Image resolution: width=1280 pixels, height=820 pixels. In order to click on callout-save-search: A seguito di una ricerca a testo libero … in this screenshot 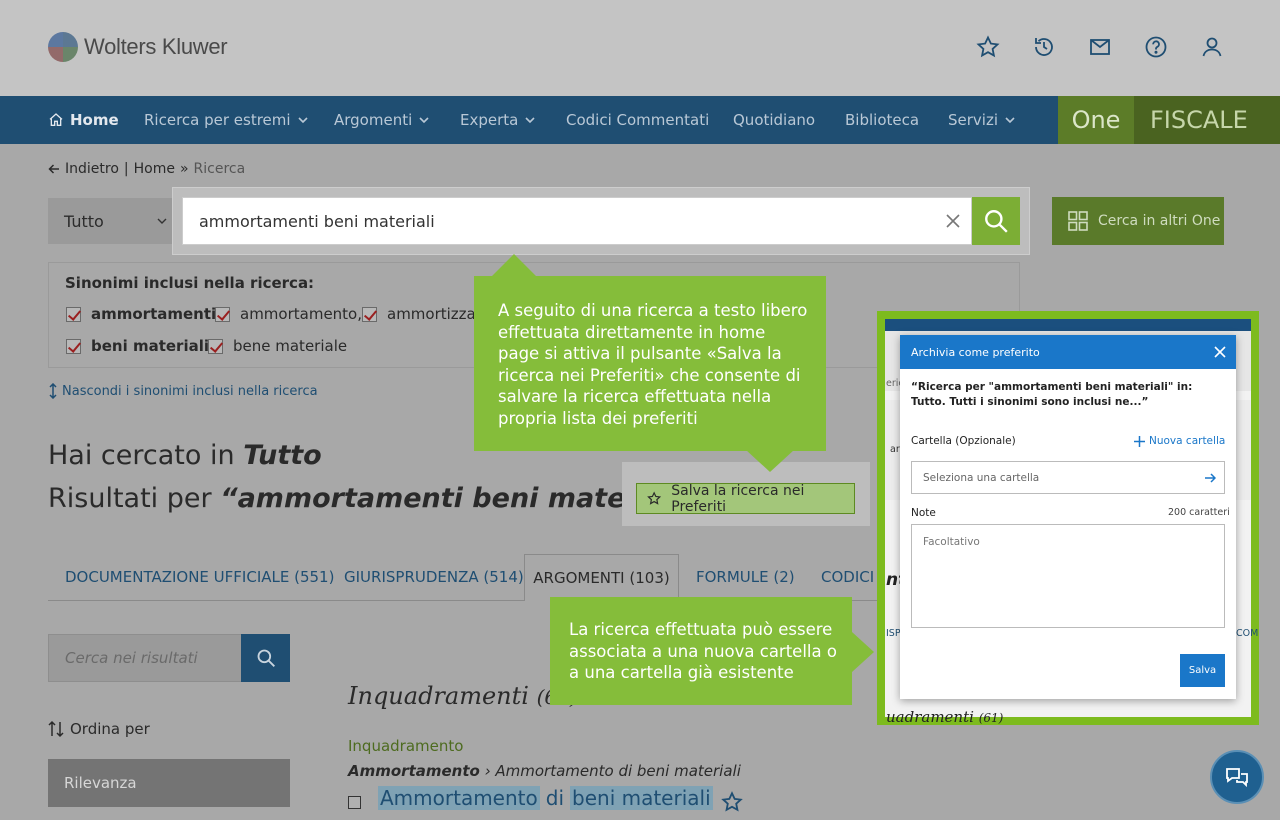, I will do `click(650, 363)`.